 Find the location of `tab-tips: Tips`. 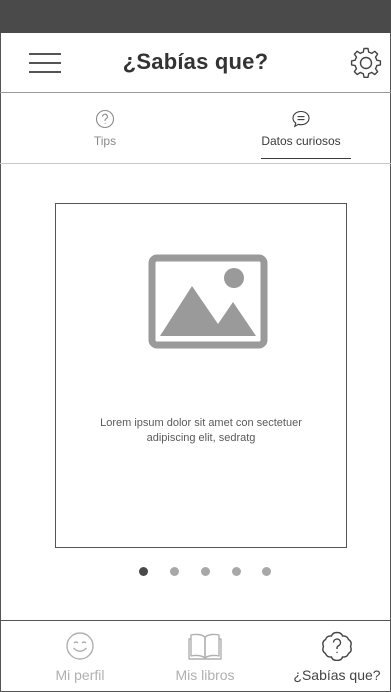

tab-tips: Tips is located at coordinates (105, 129).